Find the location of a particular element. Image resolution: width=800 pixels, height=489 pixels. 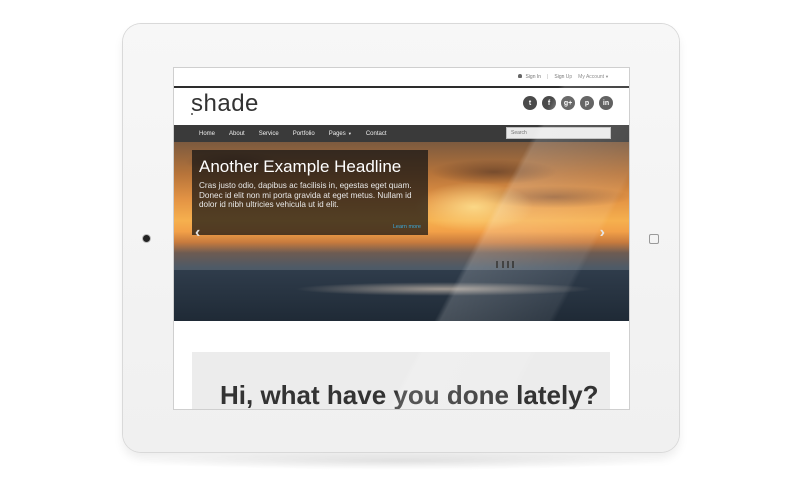

hero-figures is located at coordinates (506, 264).